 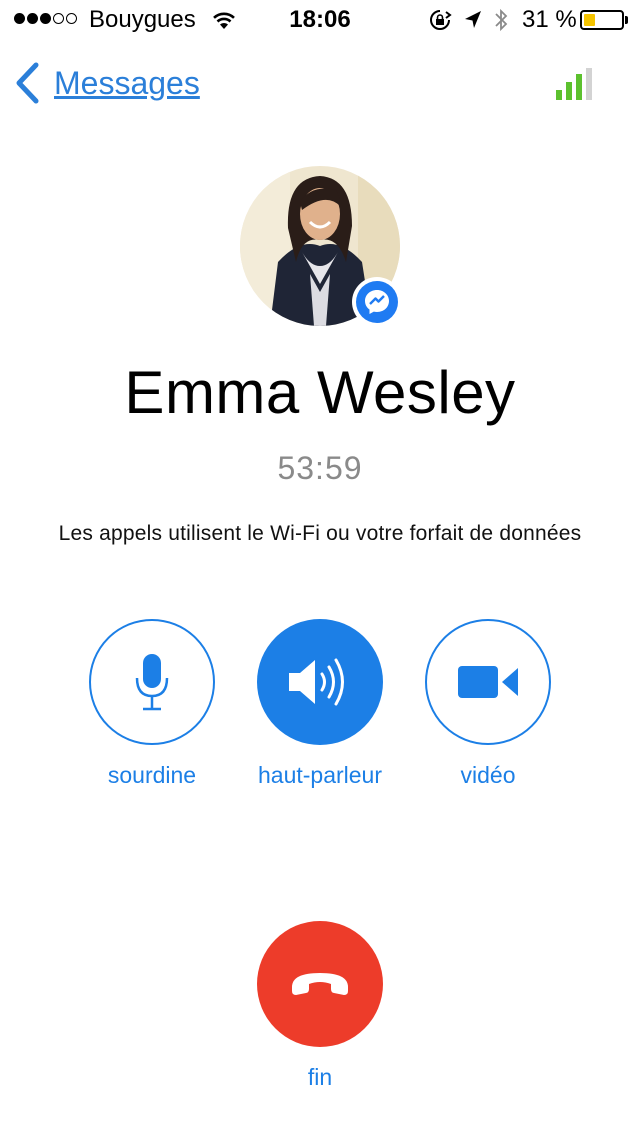 What do you see at coordinates (549, 19) in the screenshot?
I see `battery-percent: 31 %` at bounding box center [549, 19].